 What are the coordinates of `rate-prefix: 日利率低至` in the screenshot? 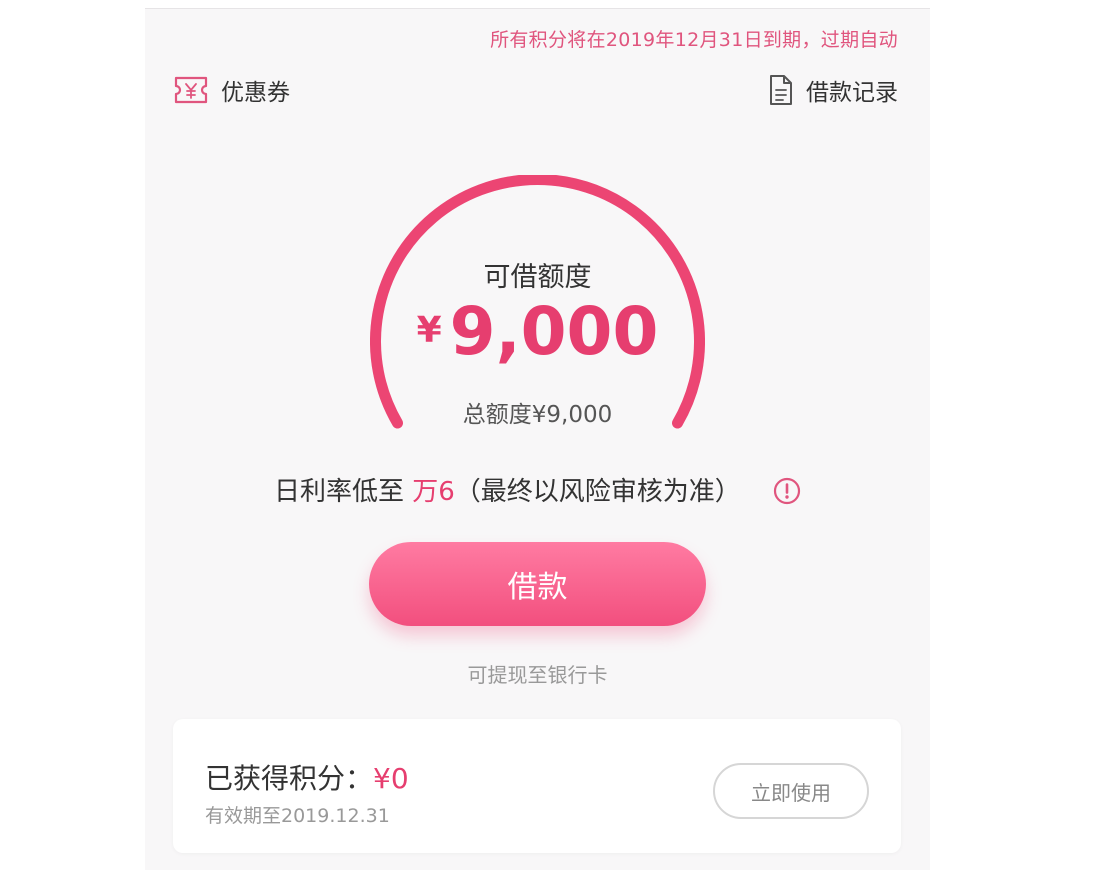 It's located at (338, 492).